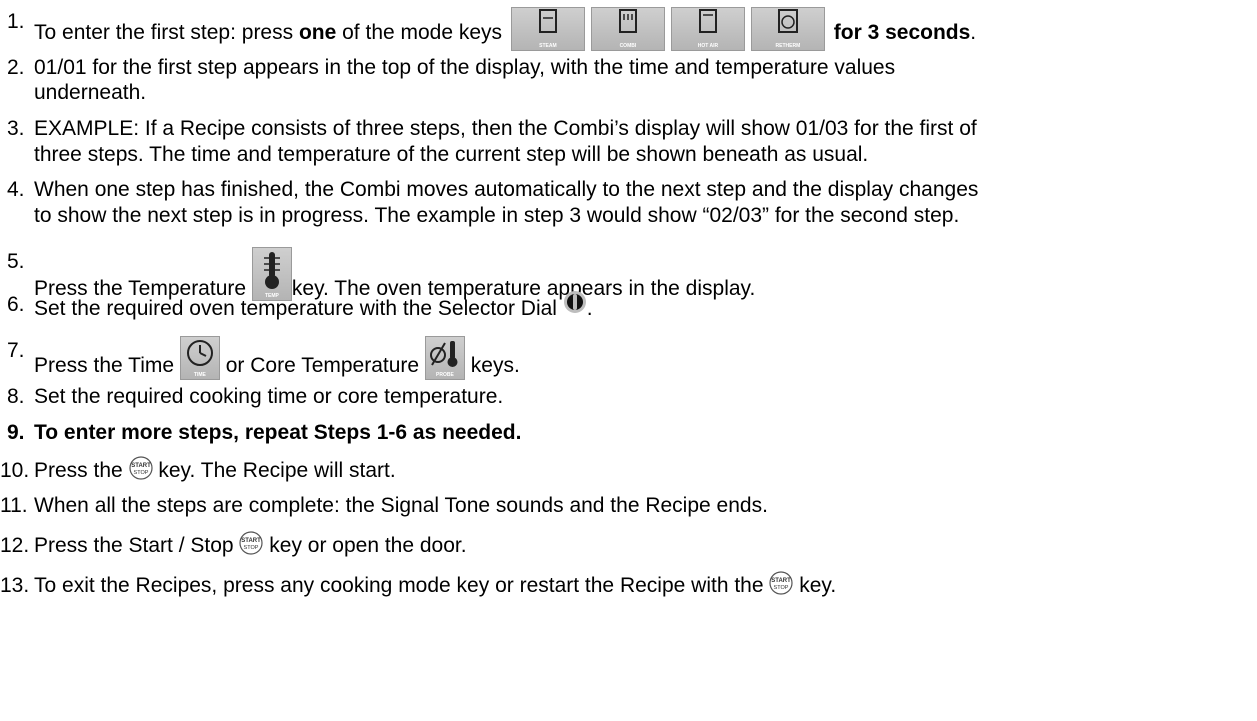  Describe the element at coordinates (627, 29) in the screenshot. I see `combi-key-icon: COMBI` at that location.